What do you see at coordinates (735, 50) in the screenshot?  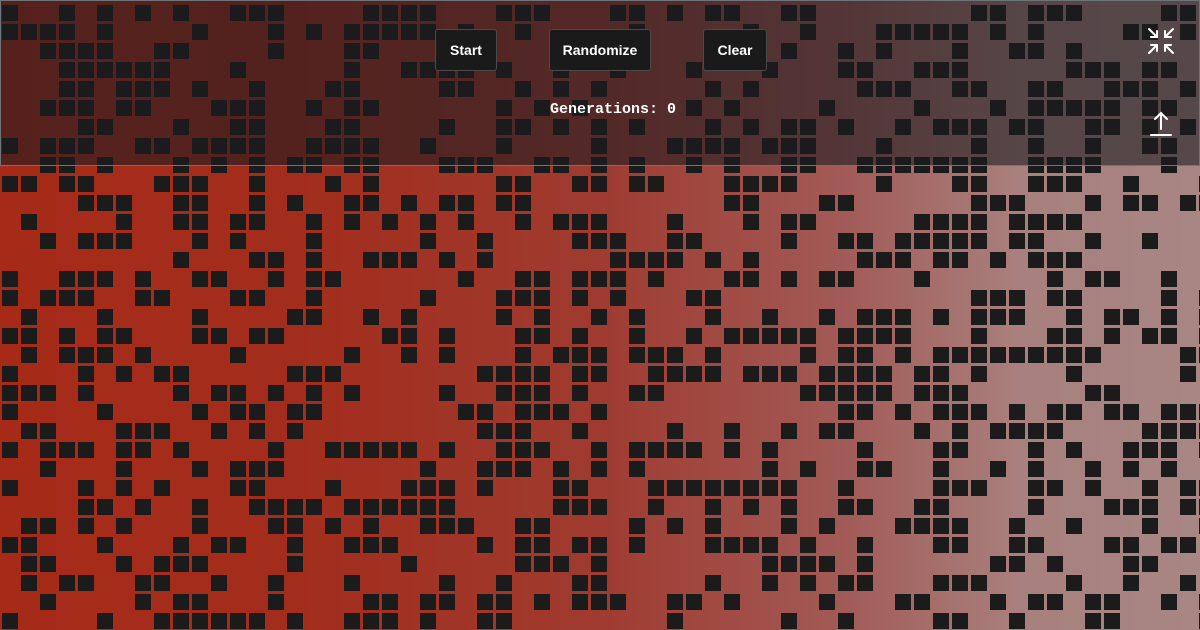 I see `clear-button: Clear` at bounding box center [735, 50].